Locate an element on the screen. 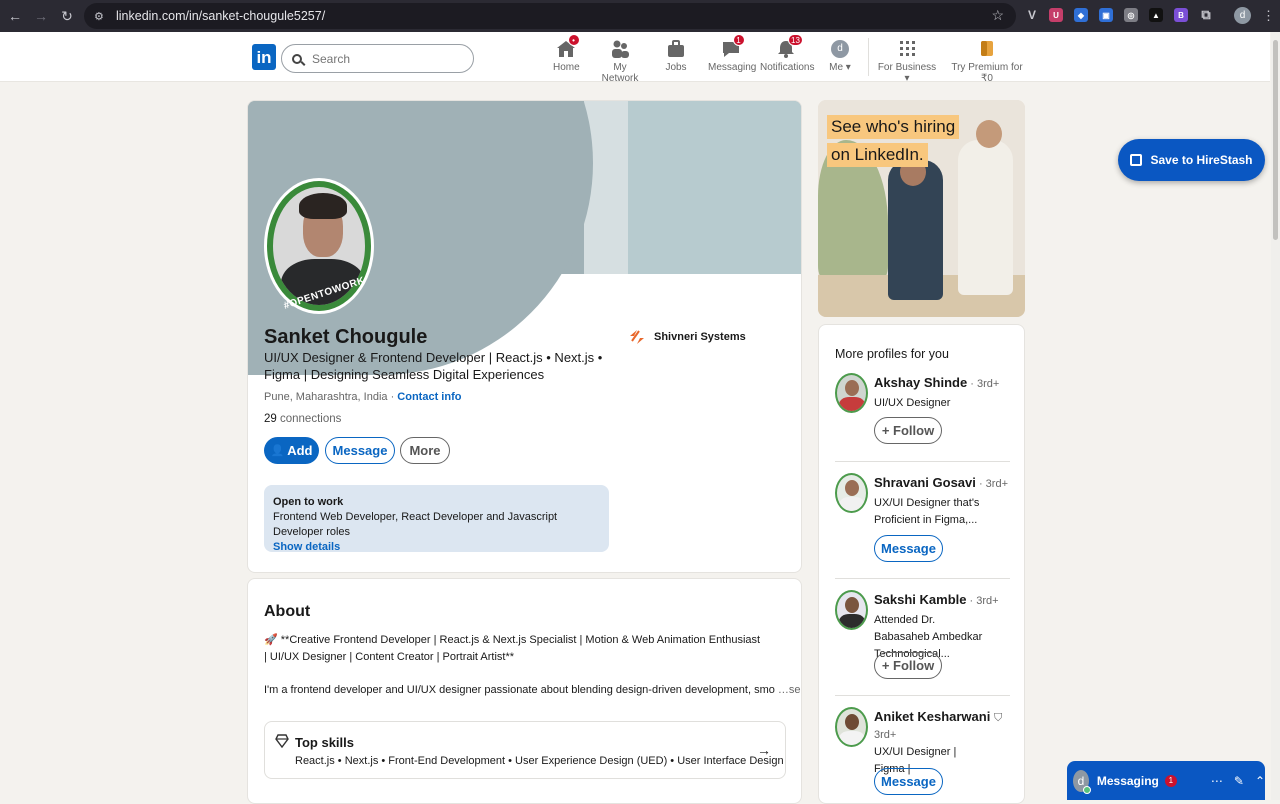 This screenshot has width=1280, height=804. suggestion-name-text: Shravani Gosavi is located at coordinates (925, 482).